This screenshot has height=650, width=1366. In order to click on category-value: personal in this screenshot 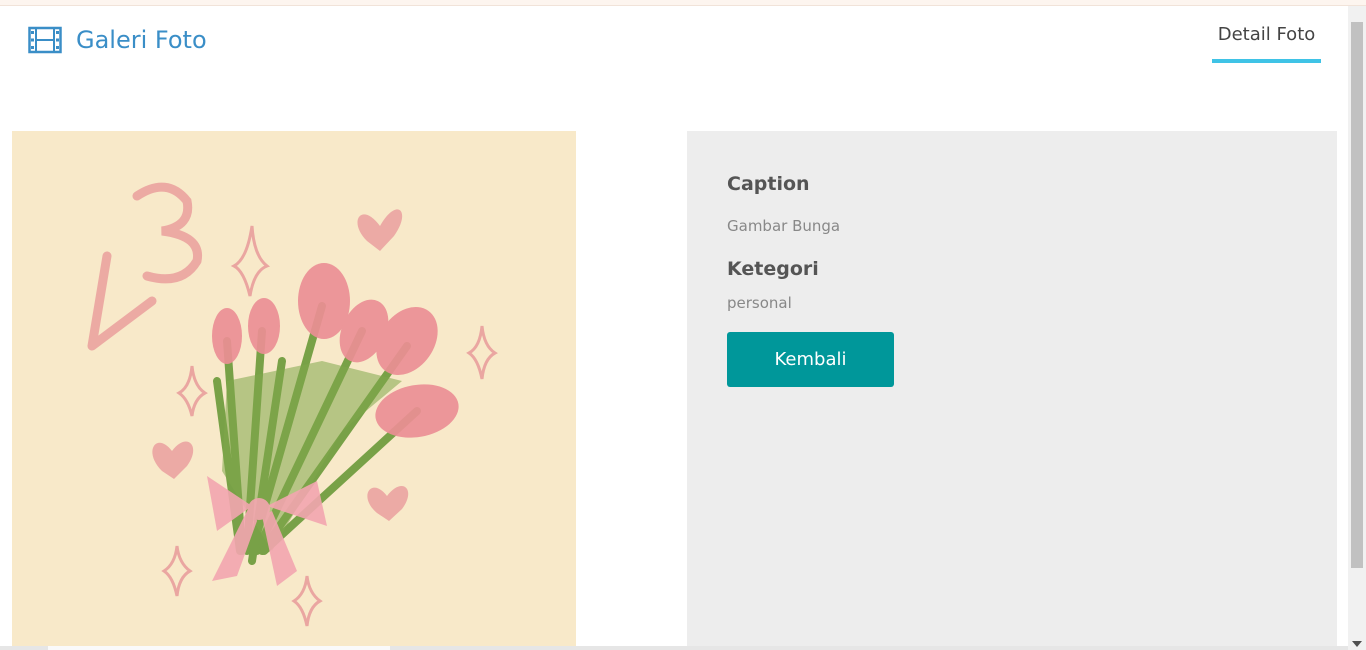, I will do `click(759, 303)`.